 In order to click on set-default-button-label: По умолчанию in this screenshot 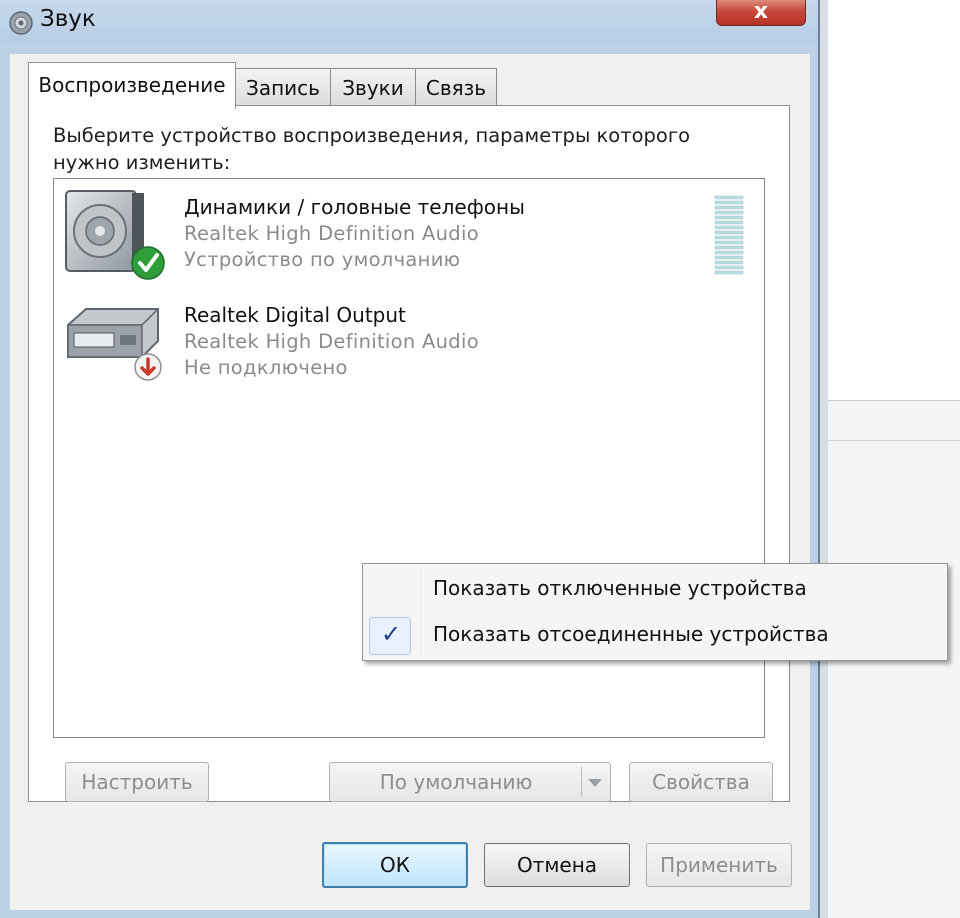, I will do `click(456, 782)`.